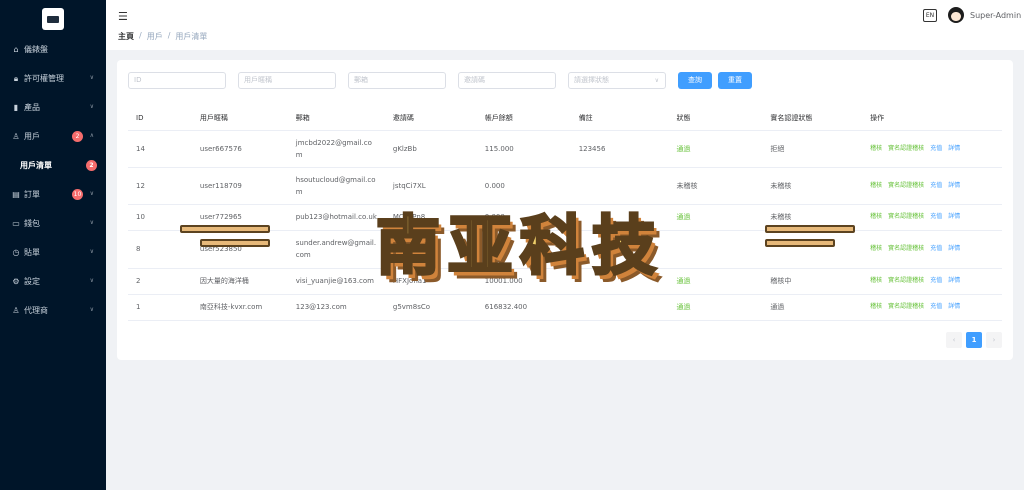  I want to click on sidebar-item-orders: ▤ 訂單 10 ∨, so click(53, 194).